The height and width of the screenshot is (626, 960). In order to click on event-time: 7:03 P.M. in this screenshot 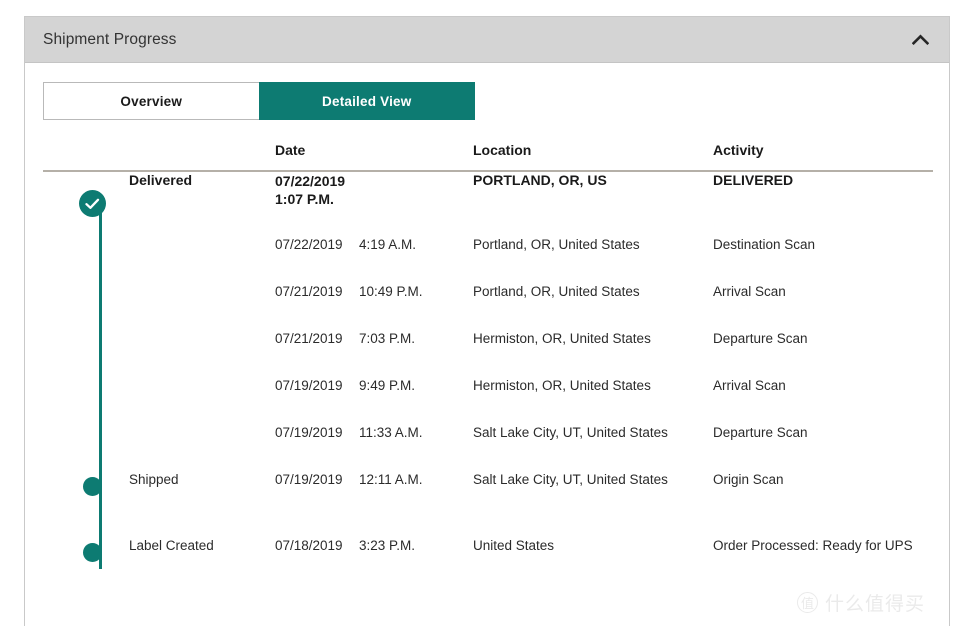, I will do `click(387, 338)`.